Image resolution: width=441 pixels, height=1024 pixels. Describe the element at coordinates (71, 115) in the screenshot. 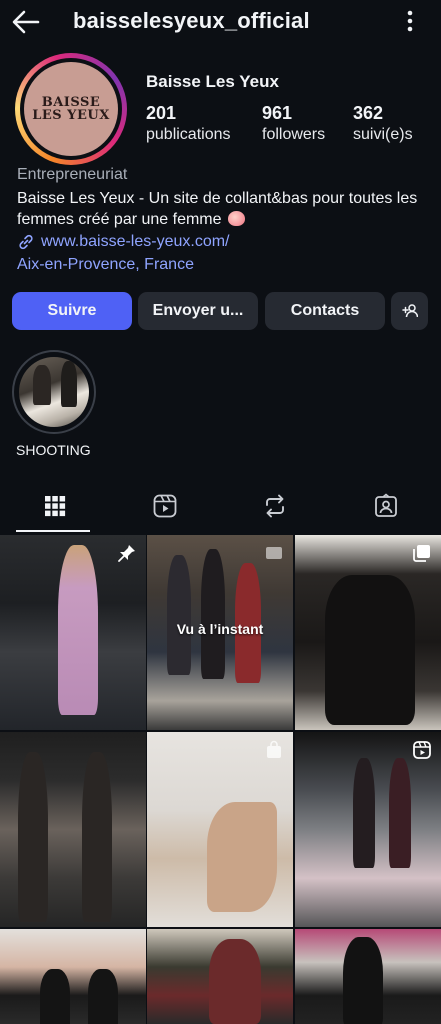

I see `avatar-logo-line2: LES YEUX` at that location.